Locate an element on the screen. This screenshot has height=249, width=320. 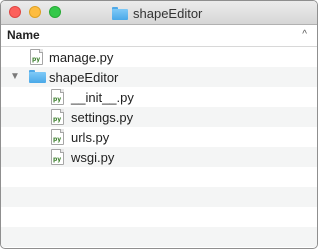
column-header-name: Name ^ is located at coordinates (159, 36).